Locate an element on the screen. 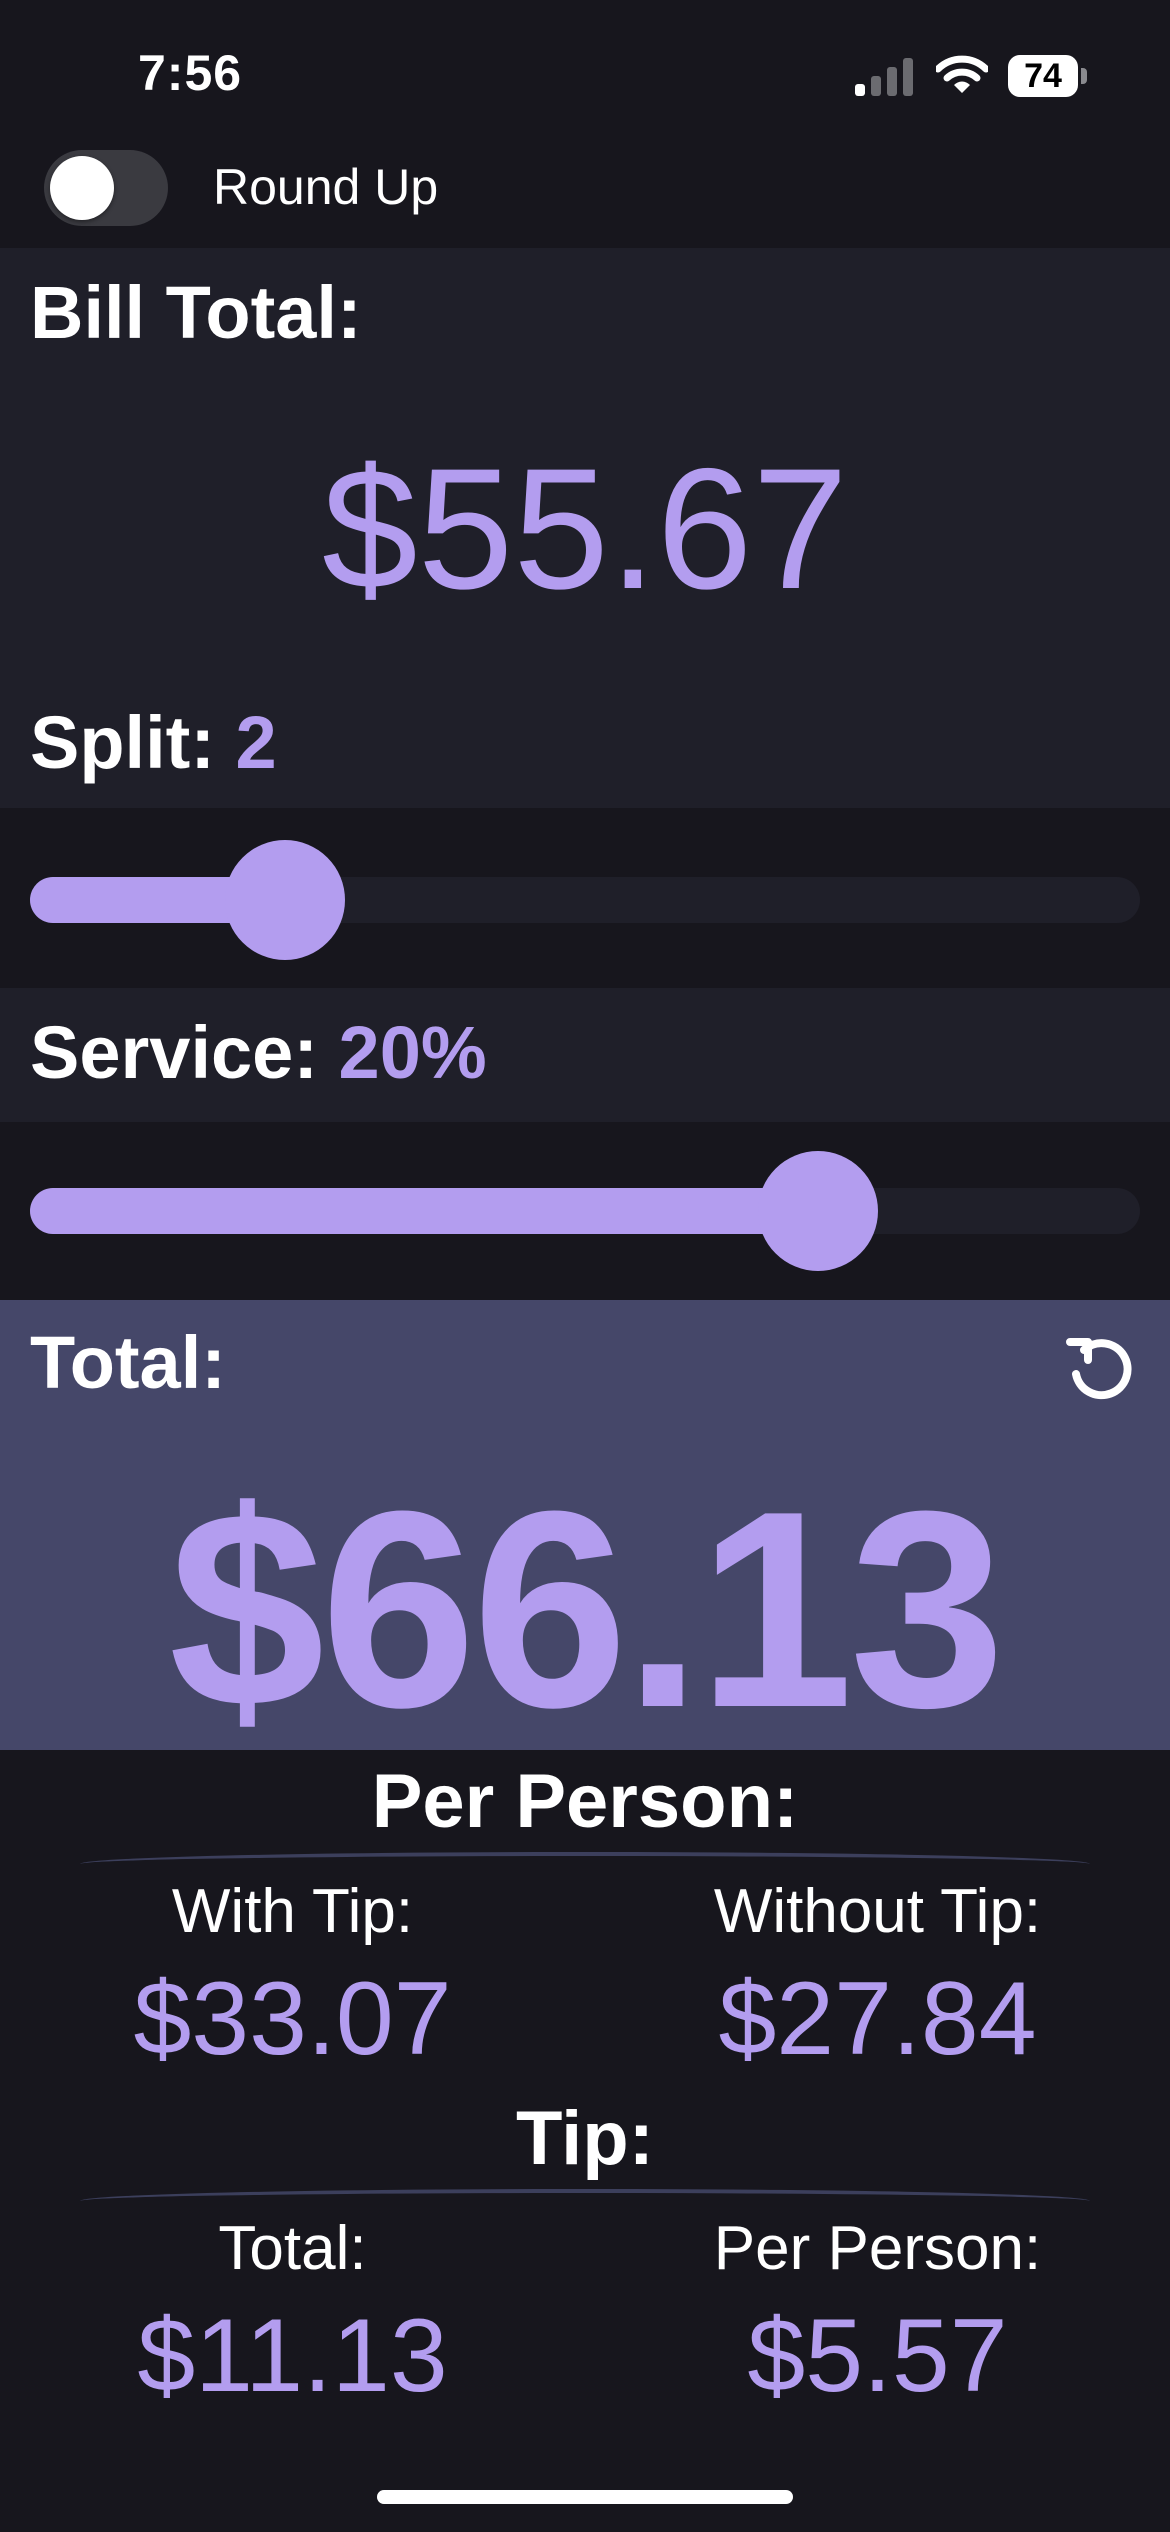 This screenshot has height=2532, width=1170. reset-icon is located at coordinates (1100, 1370).